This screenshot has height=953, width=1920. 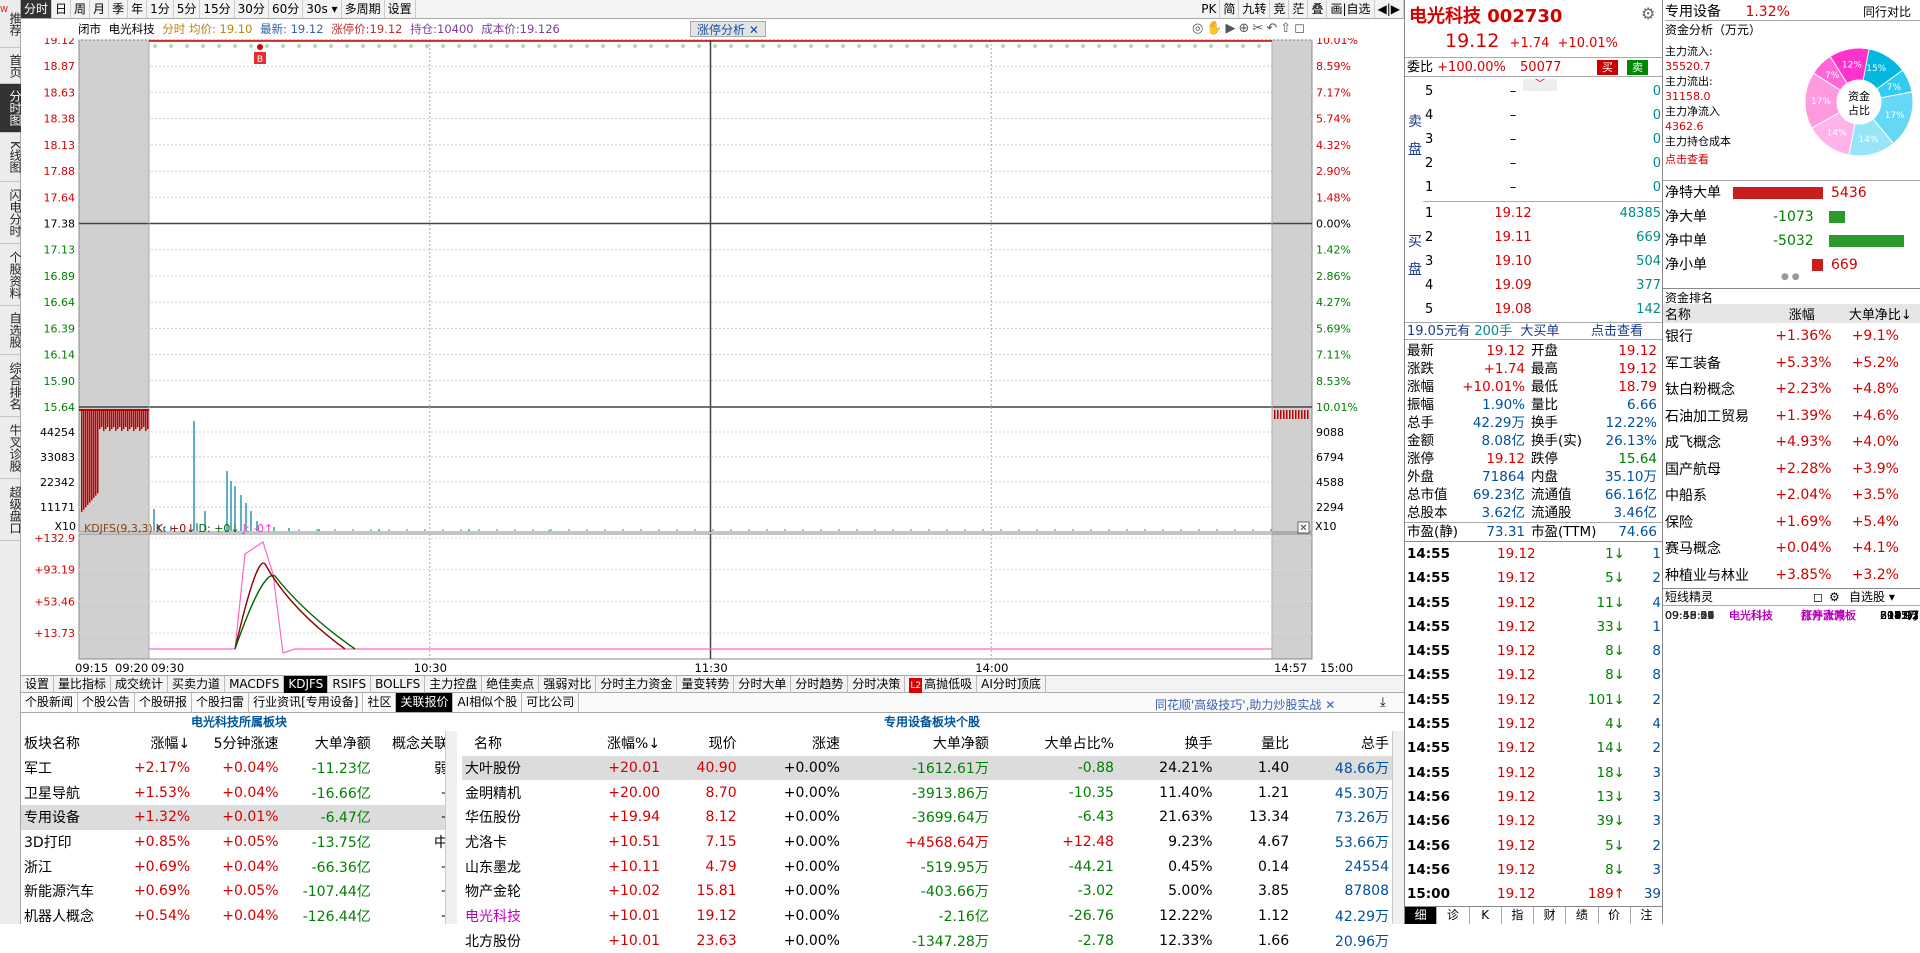 I want to click on toolbar-tool: 茫, so click(x=1298, y=9).